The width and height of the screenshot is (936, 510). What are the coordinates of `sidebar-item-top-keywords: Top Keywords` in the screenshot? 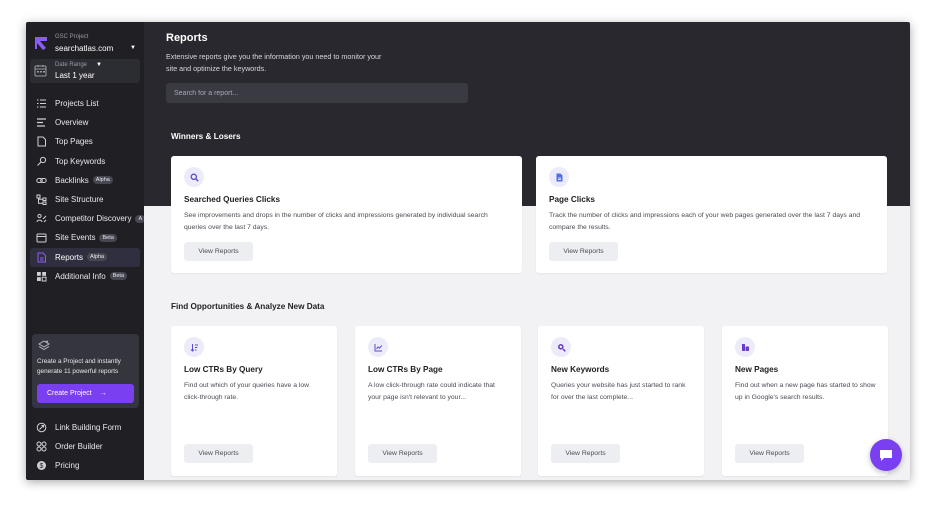 It's located at (85, 161).